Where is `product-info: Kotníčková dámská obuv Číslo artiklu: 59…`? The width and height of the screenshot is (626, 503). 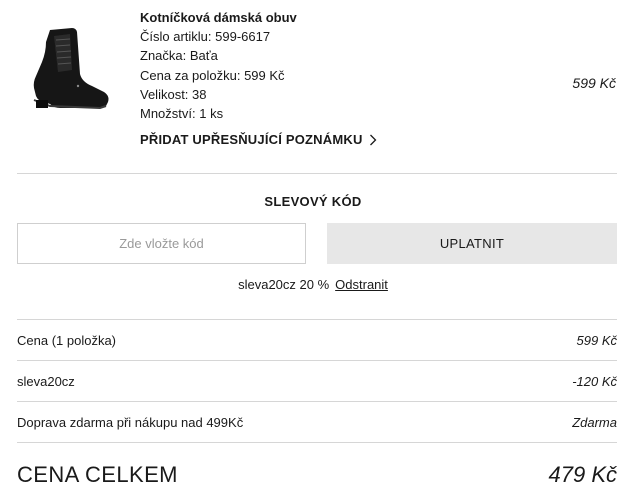 product-info: Kotníčková dámská obuv Číslo artiklu: 59… is located at coordinates (258, 77).